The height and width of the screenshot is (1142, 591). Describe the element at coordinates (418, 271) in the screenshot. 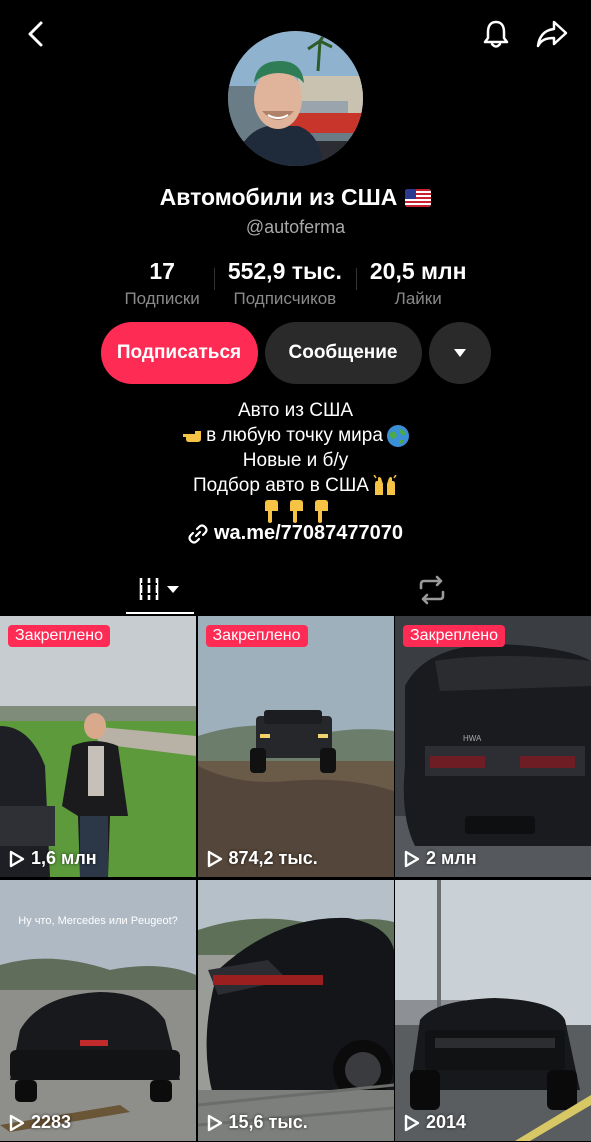

I see `stat-value: 20,5 млн` at that location.